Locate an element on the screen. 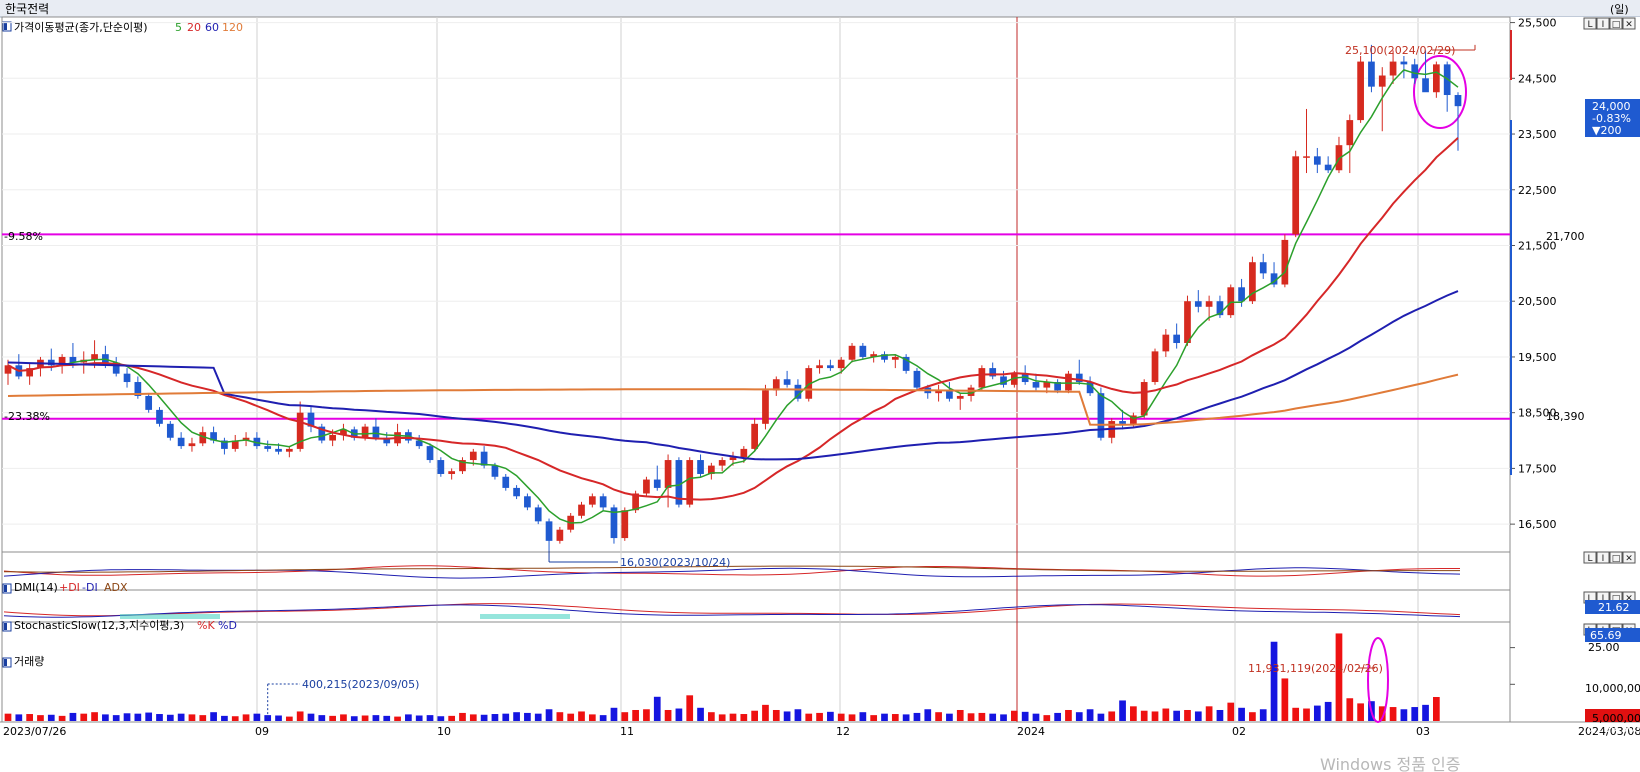  ma120-legend: 120 is located at coordinates (232, 27).